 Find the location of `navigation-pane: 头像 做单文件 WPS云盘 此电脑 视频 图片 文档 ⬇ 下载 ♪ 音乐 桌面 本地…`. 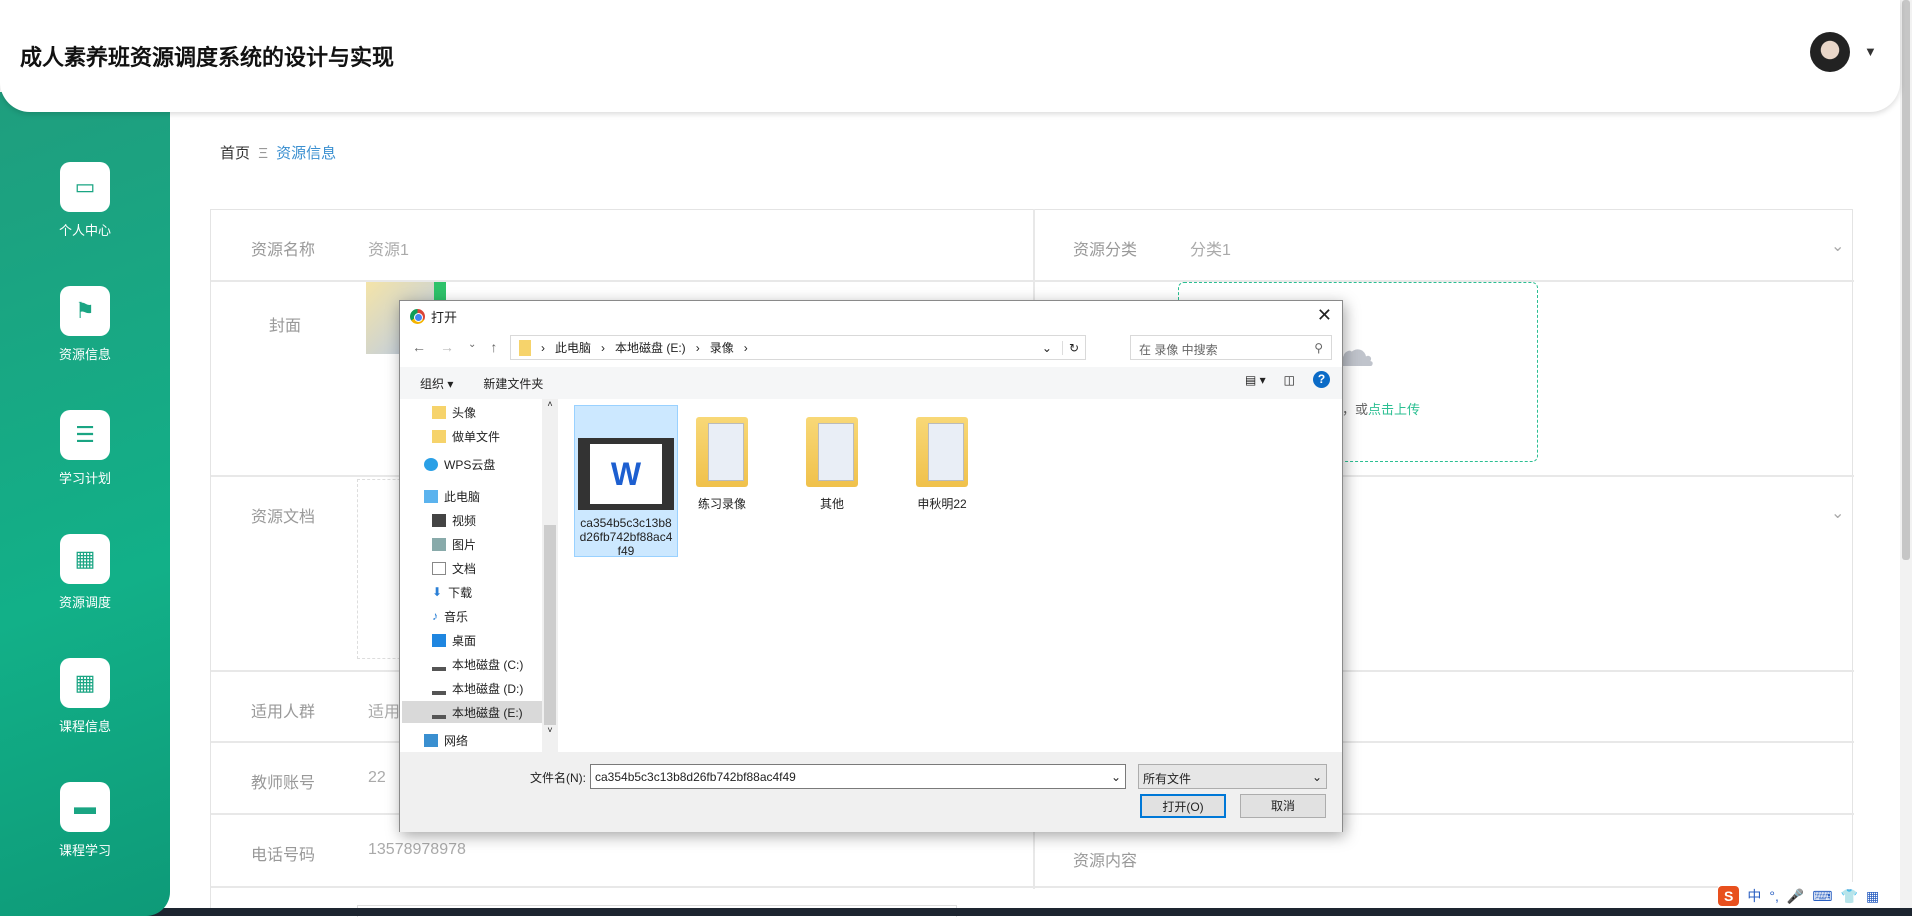

navigation-pane: 头像 做单文件 WPS云盘 此电脑 视频 图片 文档 ⬇ 下载 ♪ 音乐 桌面 本地… is located at coordinates (479, 575).